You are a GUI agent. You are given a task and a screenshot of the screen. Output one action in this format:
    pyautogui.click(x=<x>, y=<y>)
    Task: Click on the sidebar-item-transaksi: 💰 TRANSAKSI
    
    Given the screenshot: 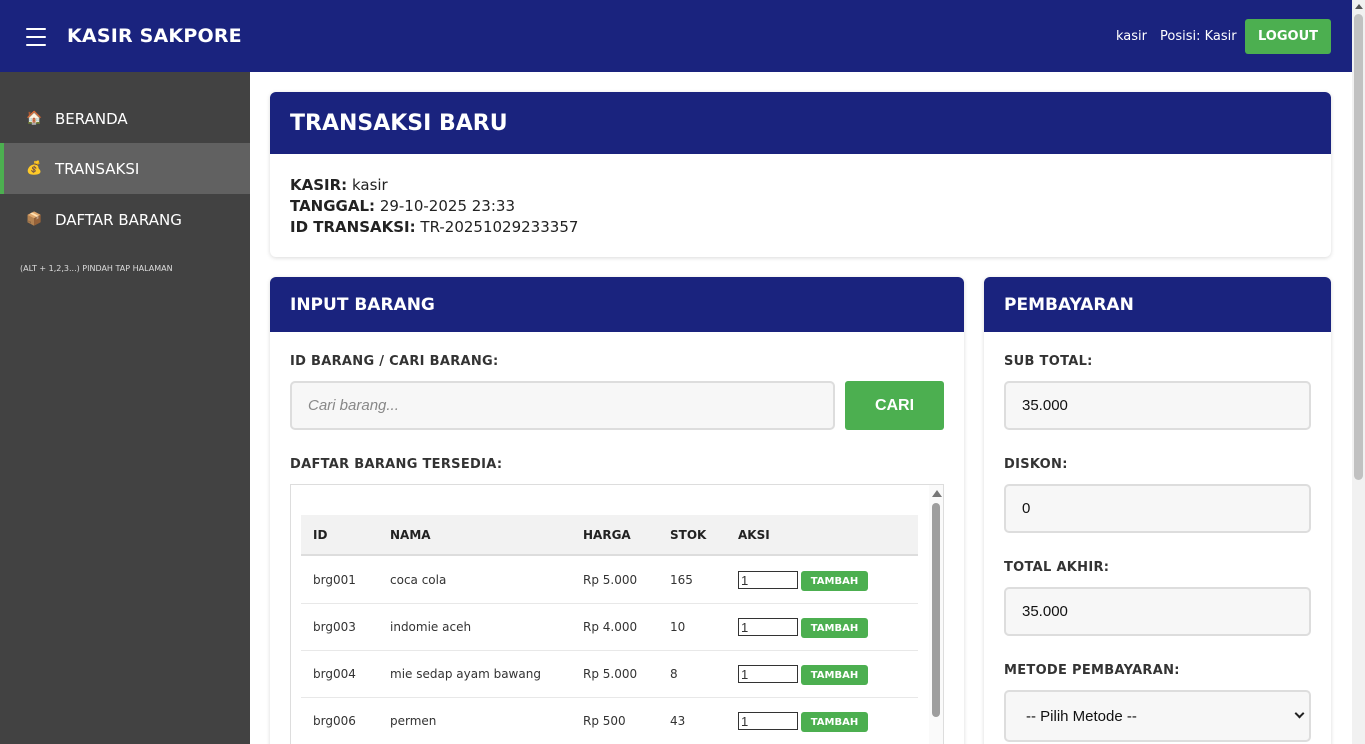 What is the action you would take?
    pyautogui.click(x=125, y=168)
    